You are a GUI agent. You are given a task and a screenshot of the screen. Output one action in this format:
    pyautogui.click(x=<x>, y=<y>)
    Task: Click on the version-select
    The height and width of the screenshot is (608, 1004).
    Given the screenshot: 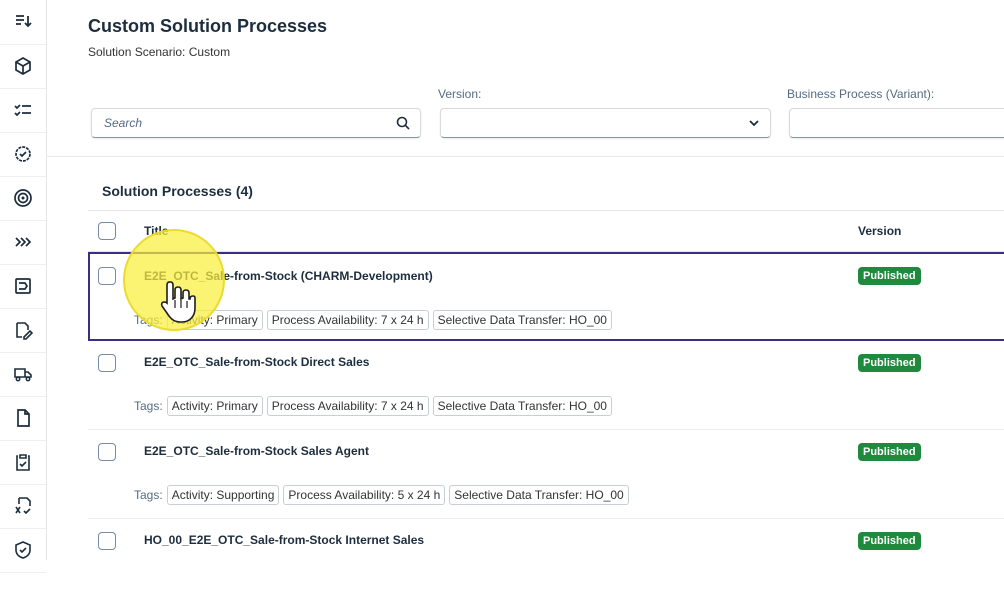 What is the action you would take?
    pyautogui.click(x=605, y=123)
    